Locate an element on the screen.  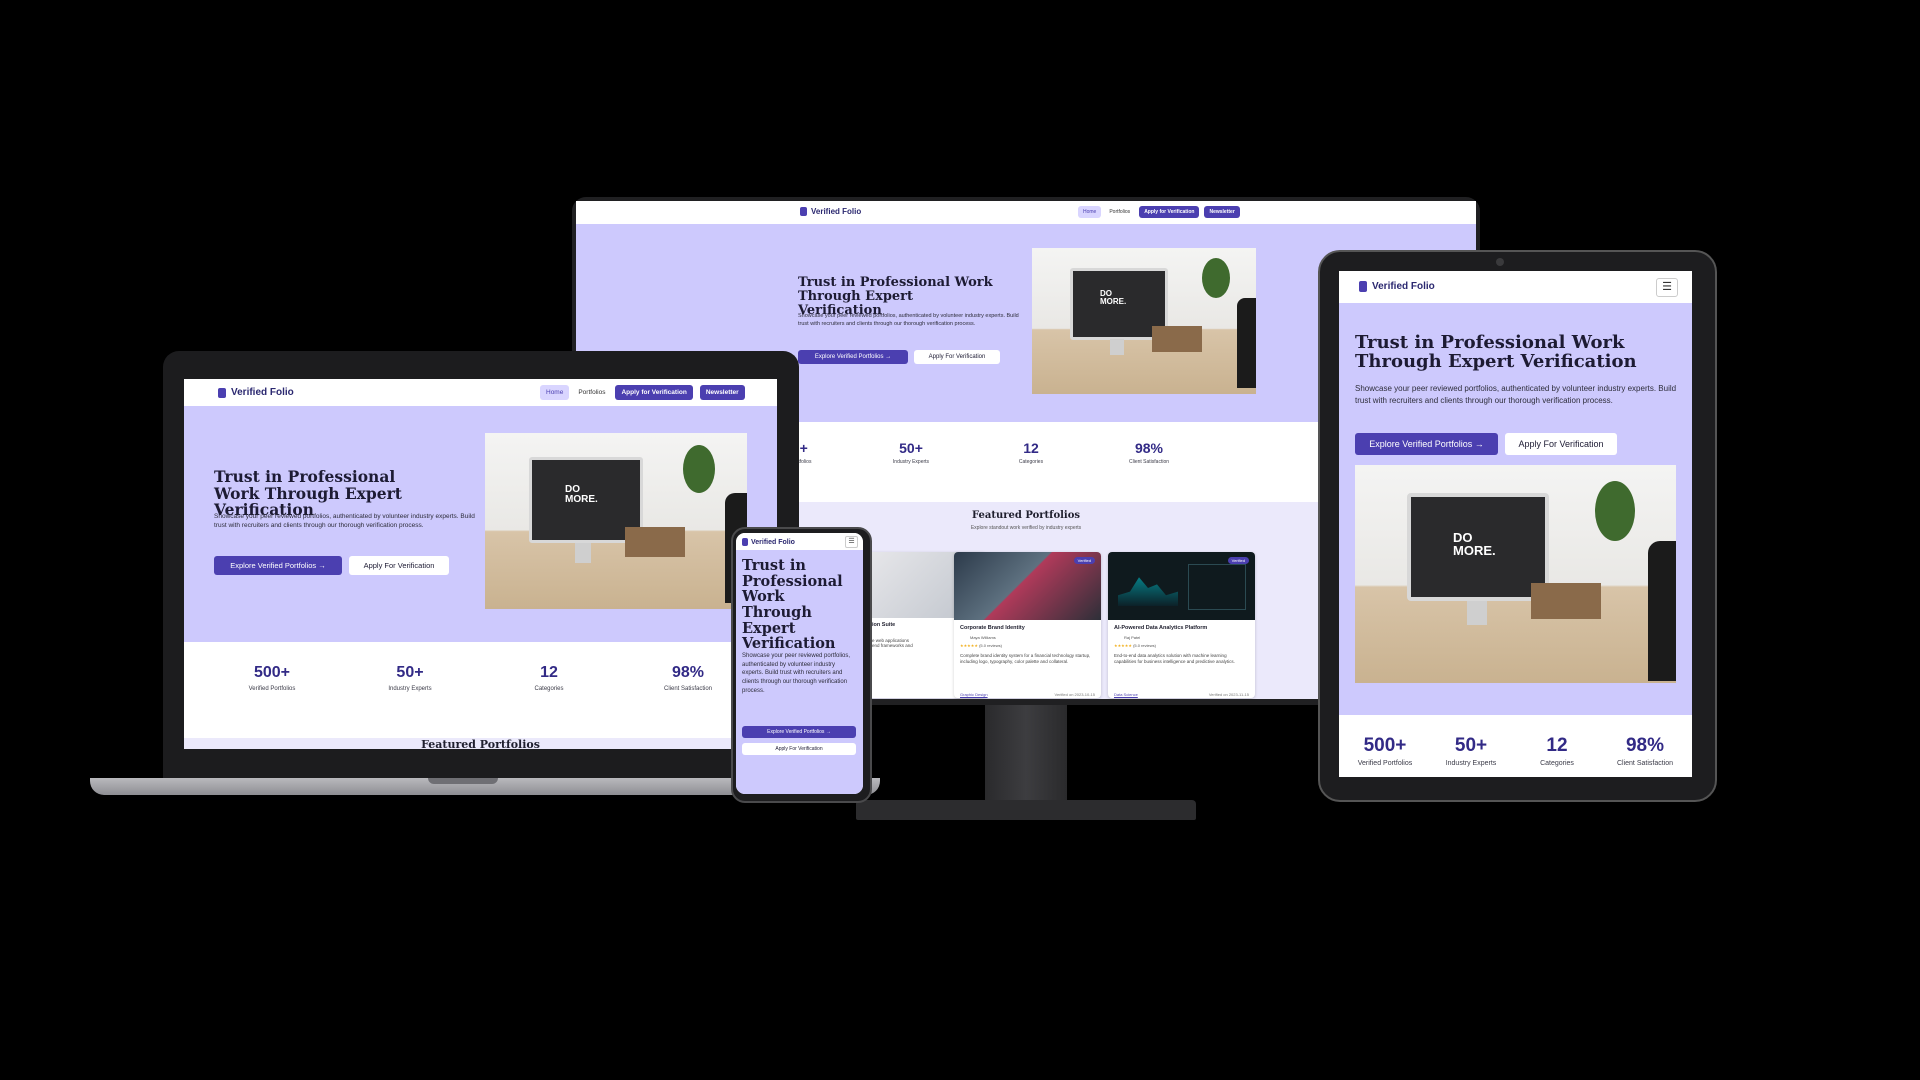
card-author: Raj Patel is located at coordinates (1132, 637).